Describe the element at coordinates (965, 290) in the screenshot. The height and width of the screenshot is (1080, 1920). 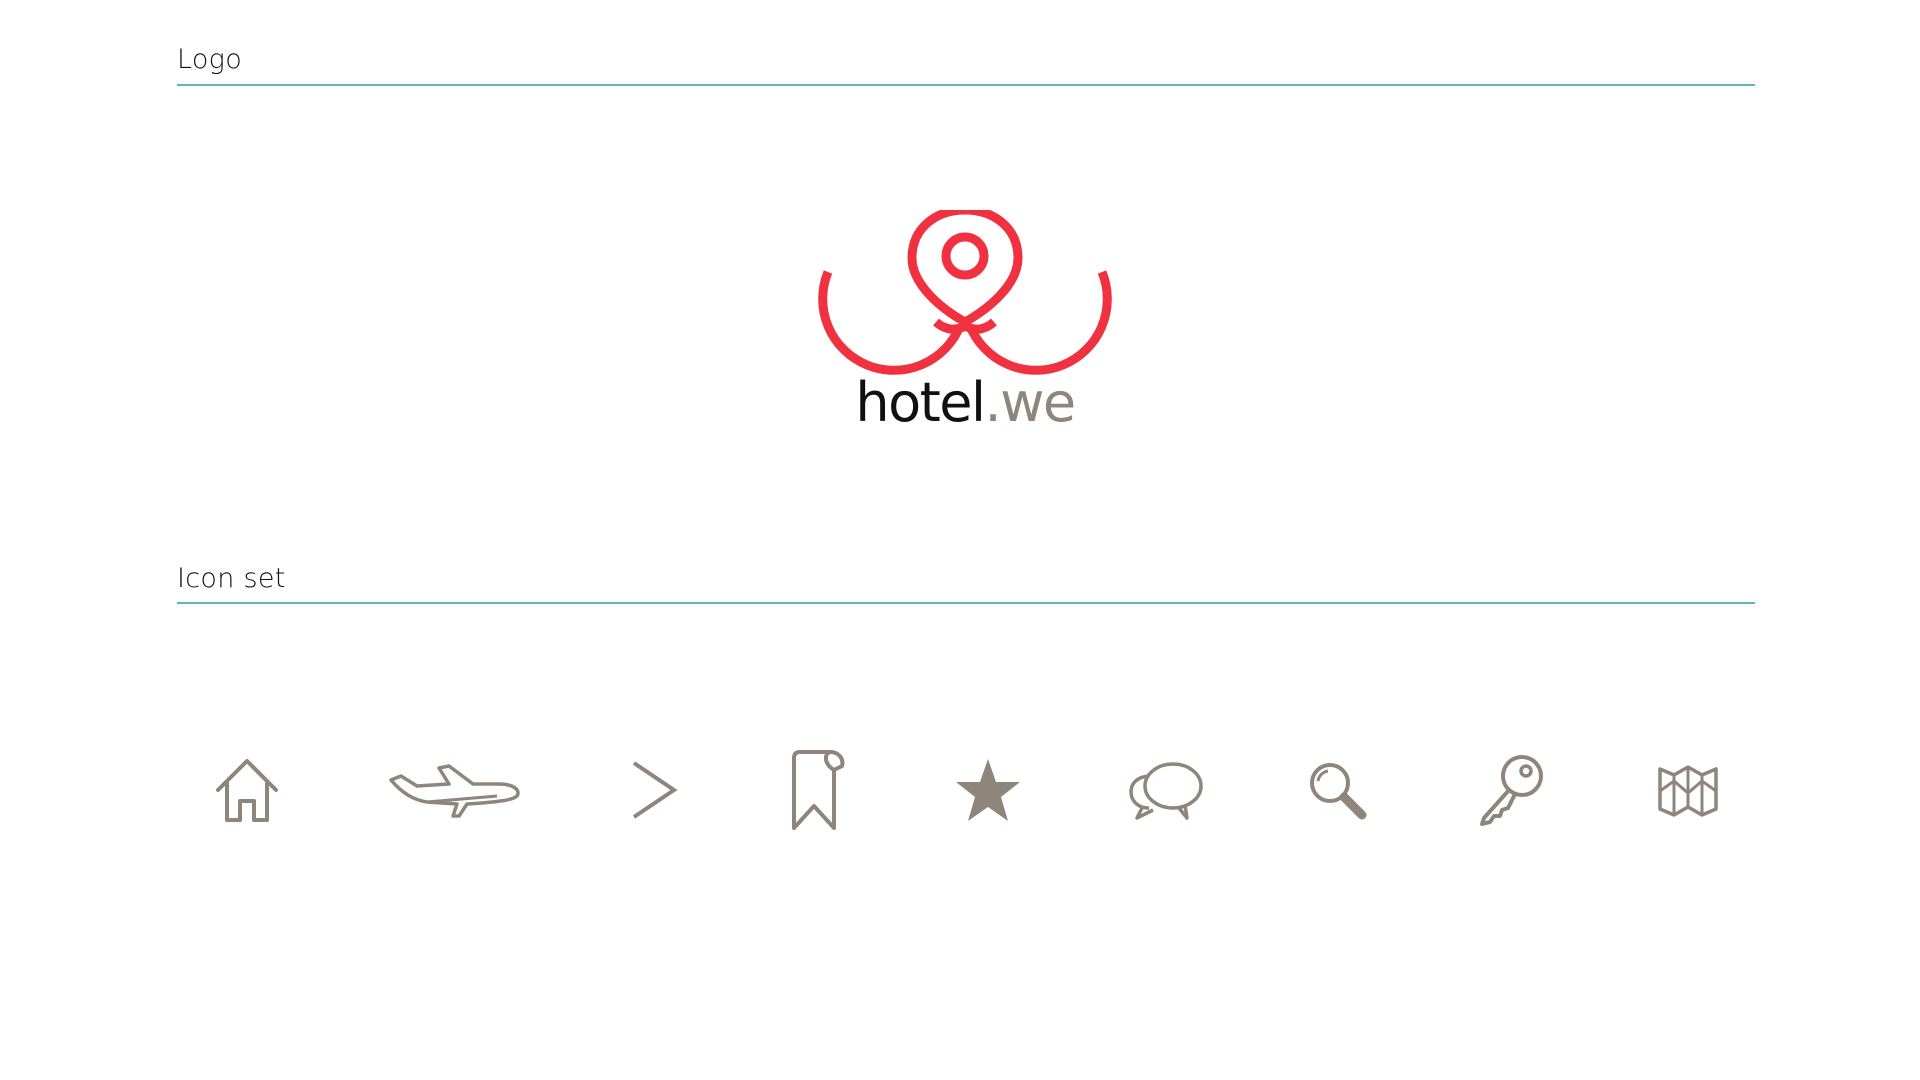
I see `logo-mark-icon` at that location.